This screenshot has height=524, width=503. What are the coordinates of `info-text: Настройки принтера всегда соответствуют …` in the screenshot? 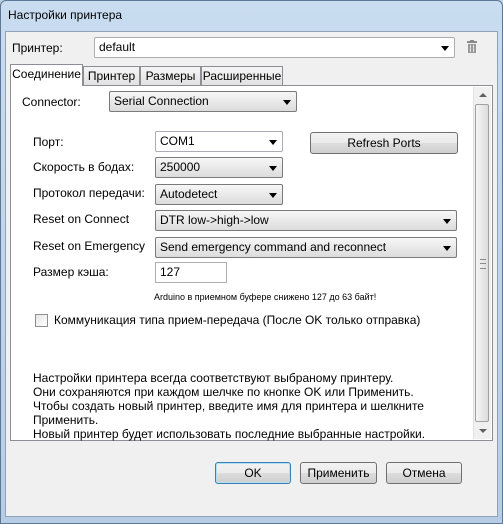 It's located at (229, 406).